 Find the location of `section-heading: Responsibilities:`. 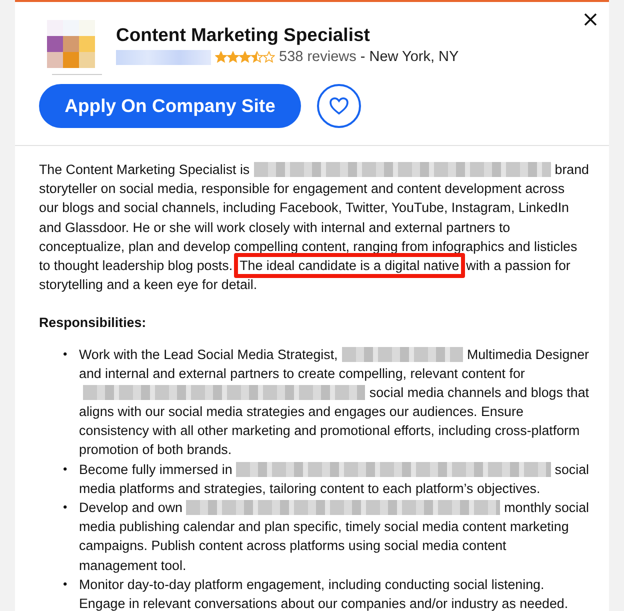

section-heading: Responsibilities: is located at coordinates (93, 323).